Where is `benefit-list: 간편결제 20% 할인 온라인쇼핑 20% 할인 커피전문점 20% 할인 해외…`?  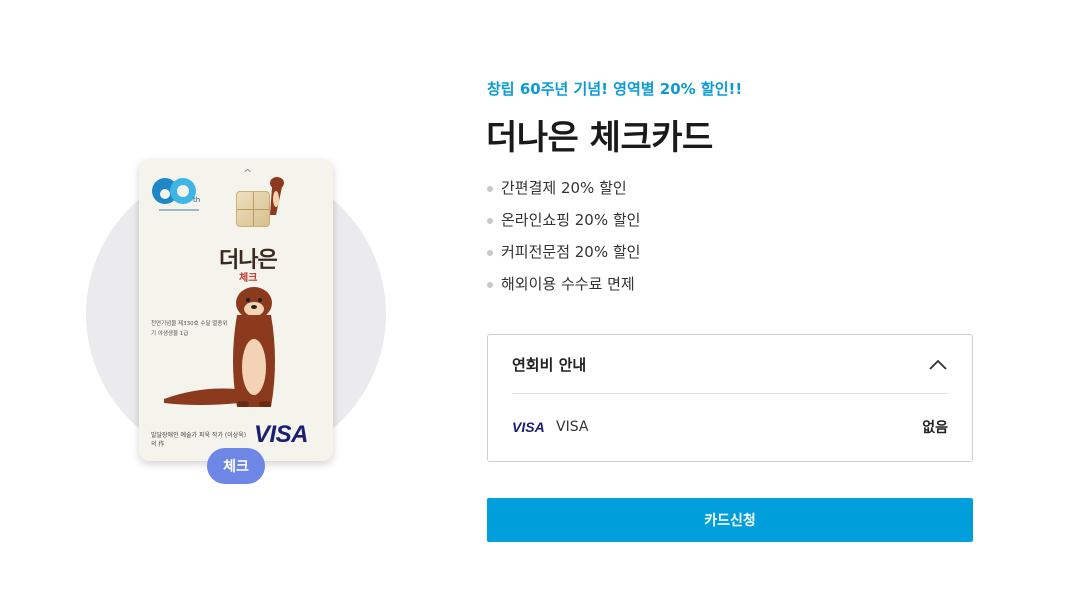 benefit-list: 간편결제 20% 할인 온라인쇼핑 20% 할인 커피전문점 20% 할인 해외… is located at coordinates (563, 241).